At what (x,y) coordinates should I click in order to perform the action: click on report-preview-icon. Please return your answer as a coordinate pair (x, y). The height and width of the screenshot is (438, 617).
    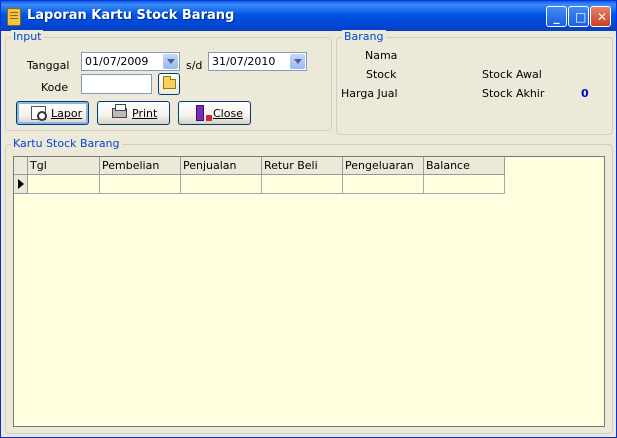
    Looking at the image, I should click on (39, 113).